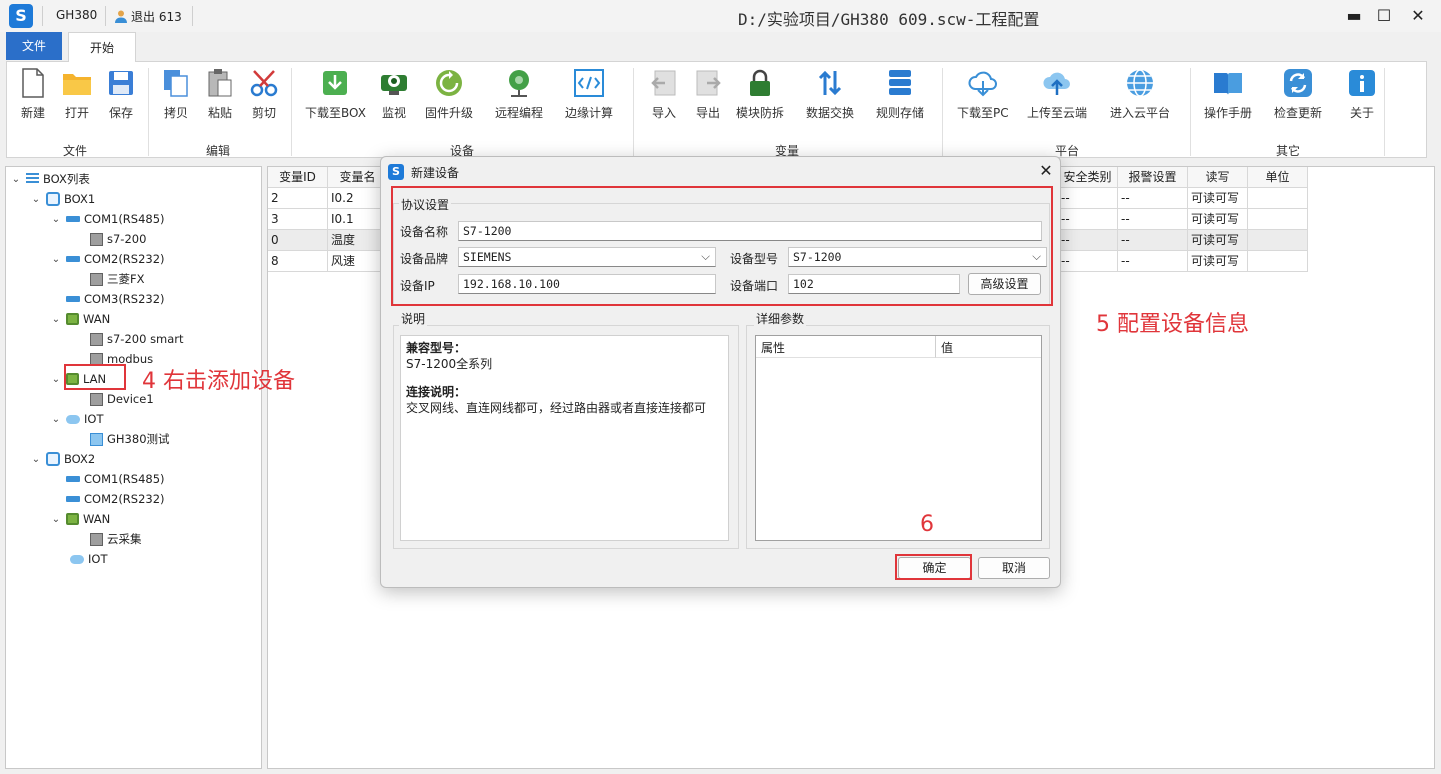  Describe the element at coordinates (50, 179) in the screenshot. I see `tree-item-box-list: ⌄ BOX列表` at that location.